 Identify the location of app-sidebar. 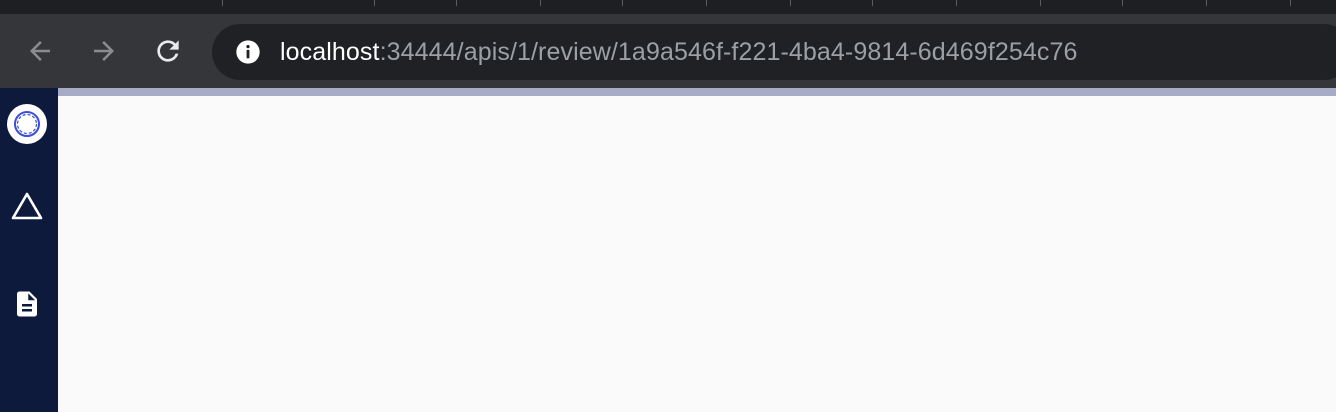
(29, 250).